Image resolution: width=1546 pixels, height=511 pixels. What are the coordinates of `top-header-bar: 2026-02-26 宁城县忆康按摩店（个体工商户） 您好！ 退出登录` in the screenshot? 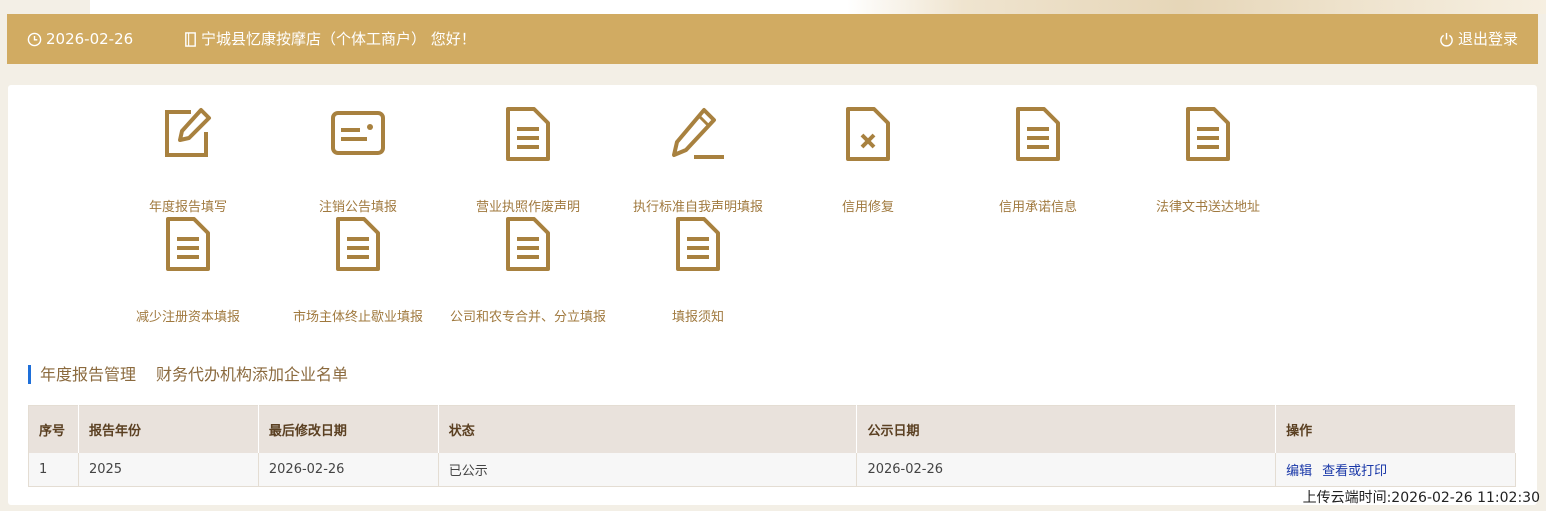 It's located at (772, 39).